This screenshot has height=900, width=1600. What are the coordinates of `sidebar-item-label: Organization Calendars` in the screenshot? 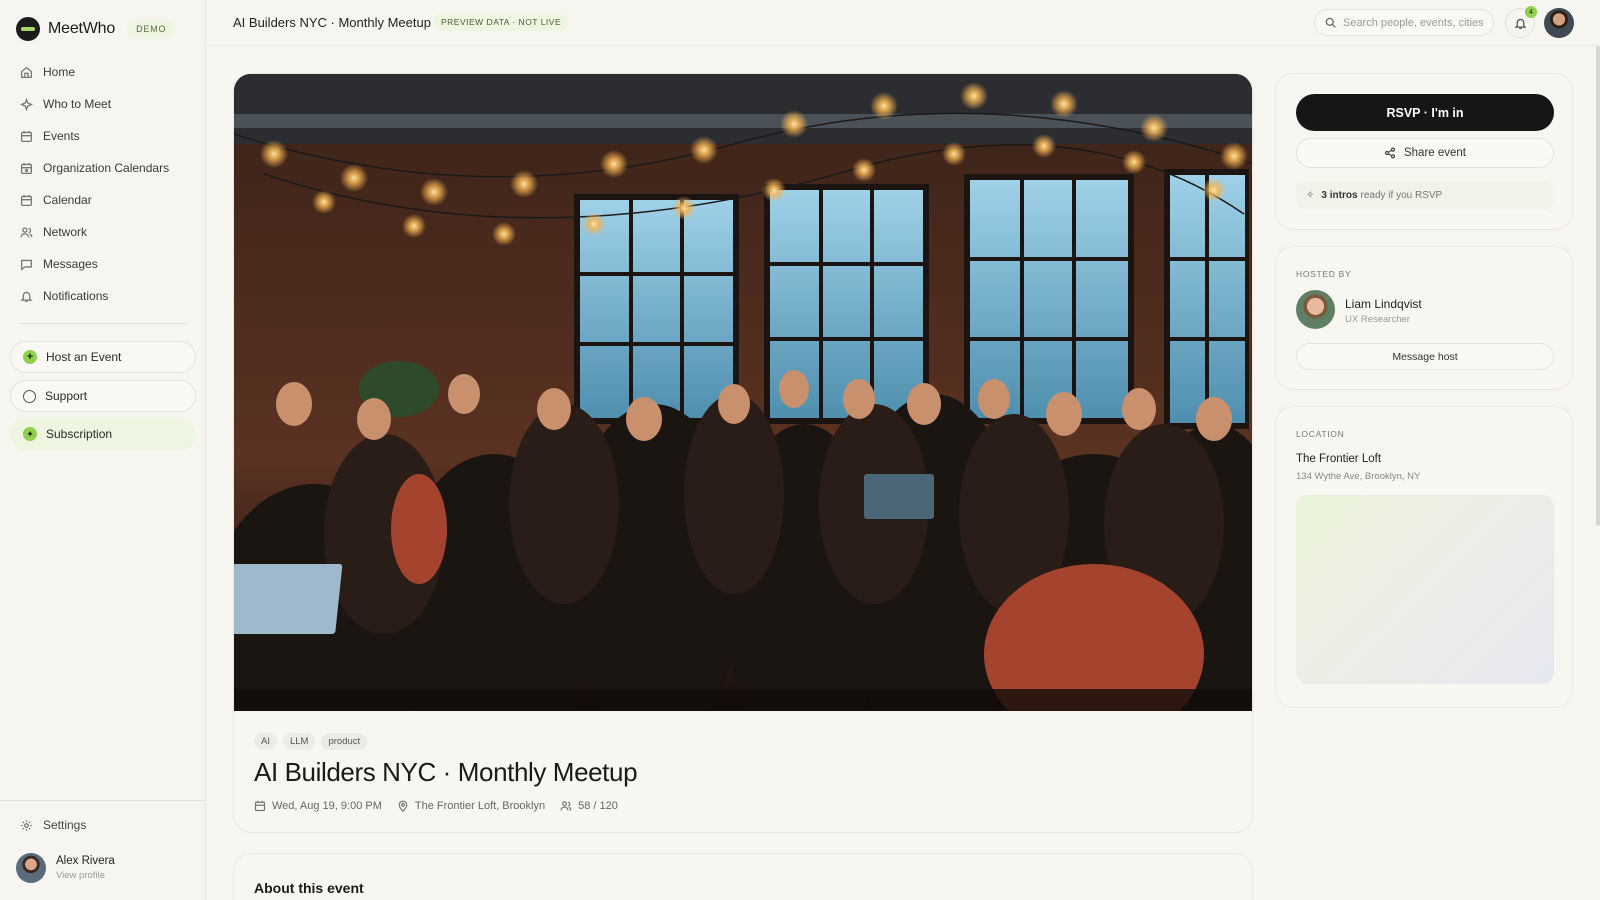 It's located at (106, 168).